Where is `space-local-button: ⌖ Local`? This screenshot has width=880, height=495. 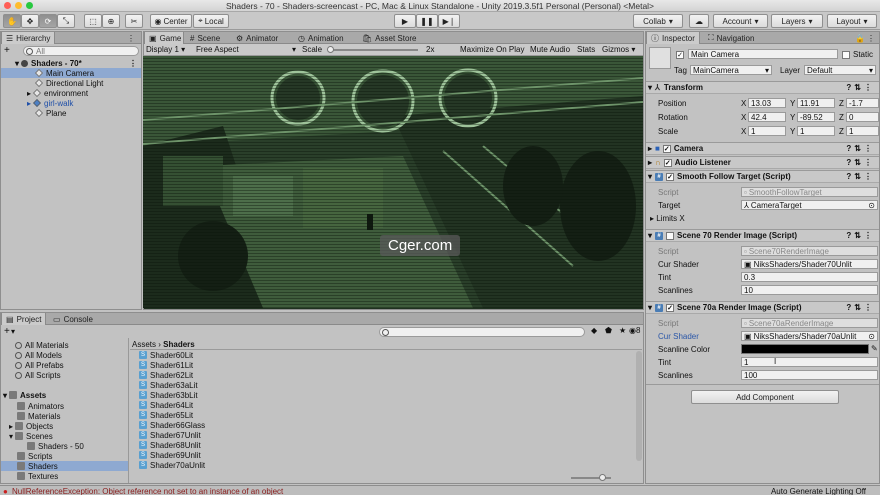 space-local-button: ⌖ Local is located at coordinates (211, 21).